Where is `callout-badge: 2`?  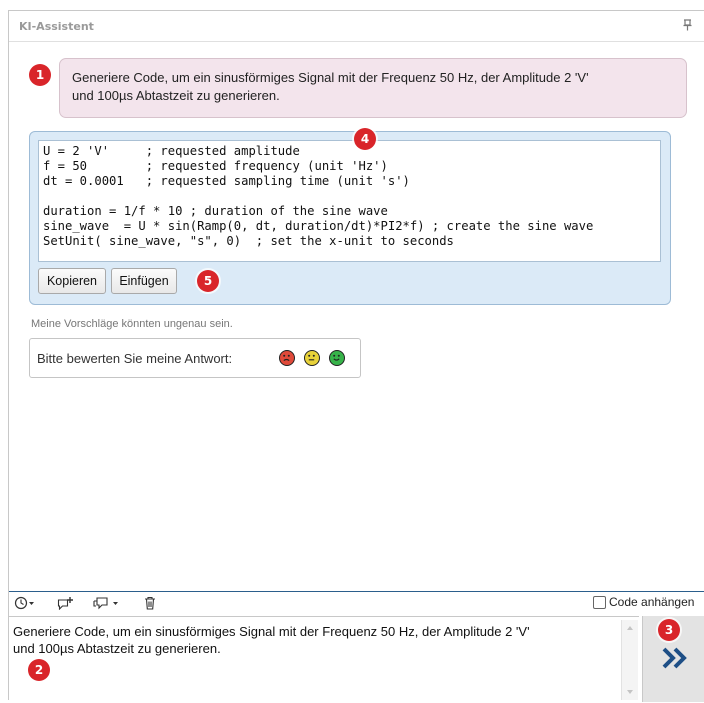 callout-badge: 2 is located at coordinates (39, 670).